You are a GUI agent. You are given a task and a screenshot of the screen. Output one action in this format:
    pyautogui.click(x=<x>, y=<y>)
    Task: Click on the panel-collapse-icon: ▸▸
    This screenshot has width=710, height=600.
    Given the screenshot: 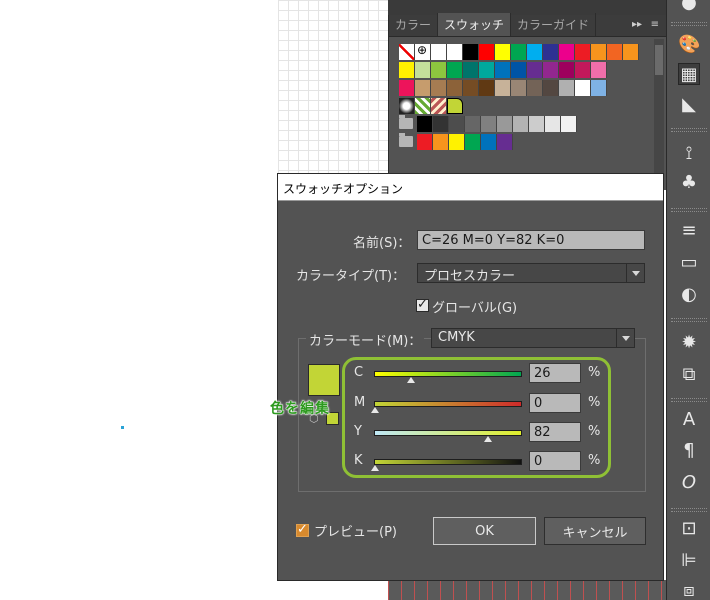 What is the action you would take?
    pyautogui.click(x=637, y=24)
    